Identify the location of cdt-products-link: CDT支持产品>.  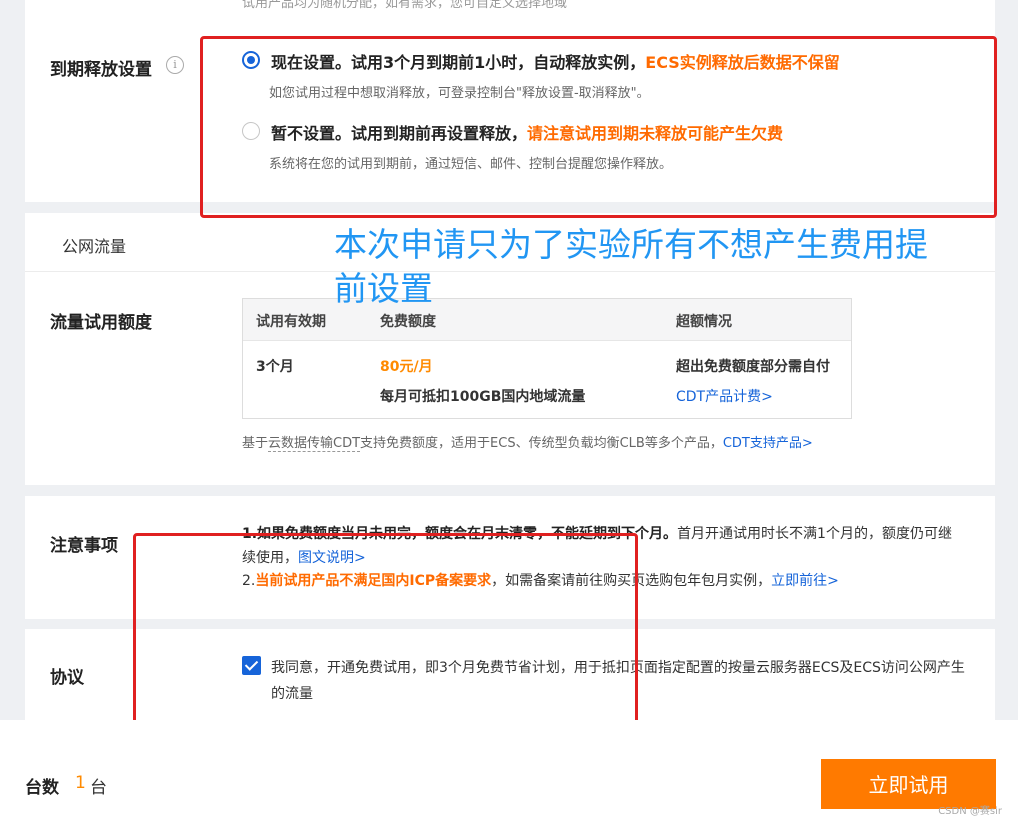
(768, 443).